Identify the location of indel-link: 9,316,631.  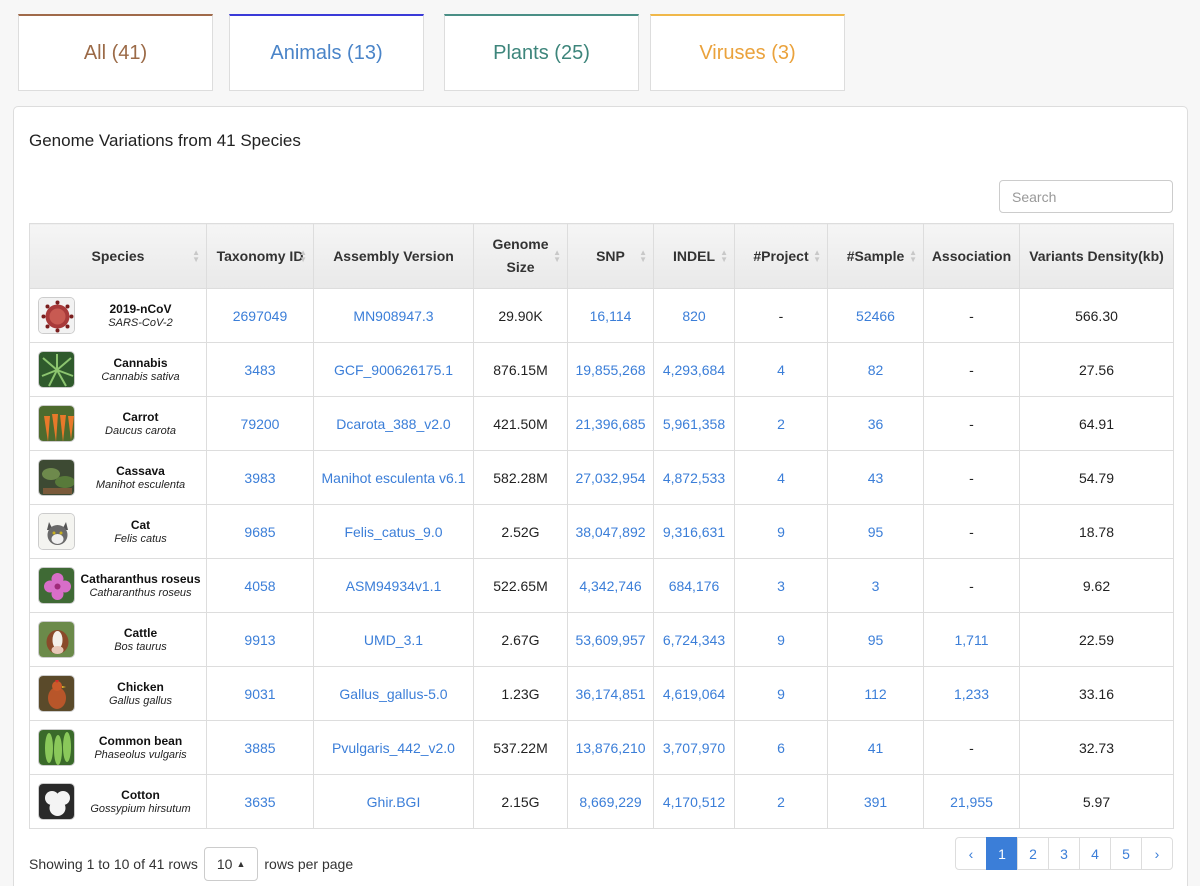
(694, 531).